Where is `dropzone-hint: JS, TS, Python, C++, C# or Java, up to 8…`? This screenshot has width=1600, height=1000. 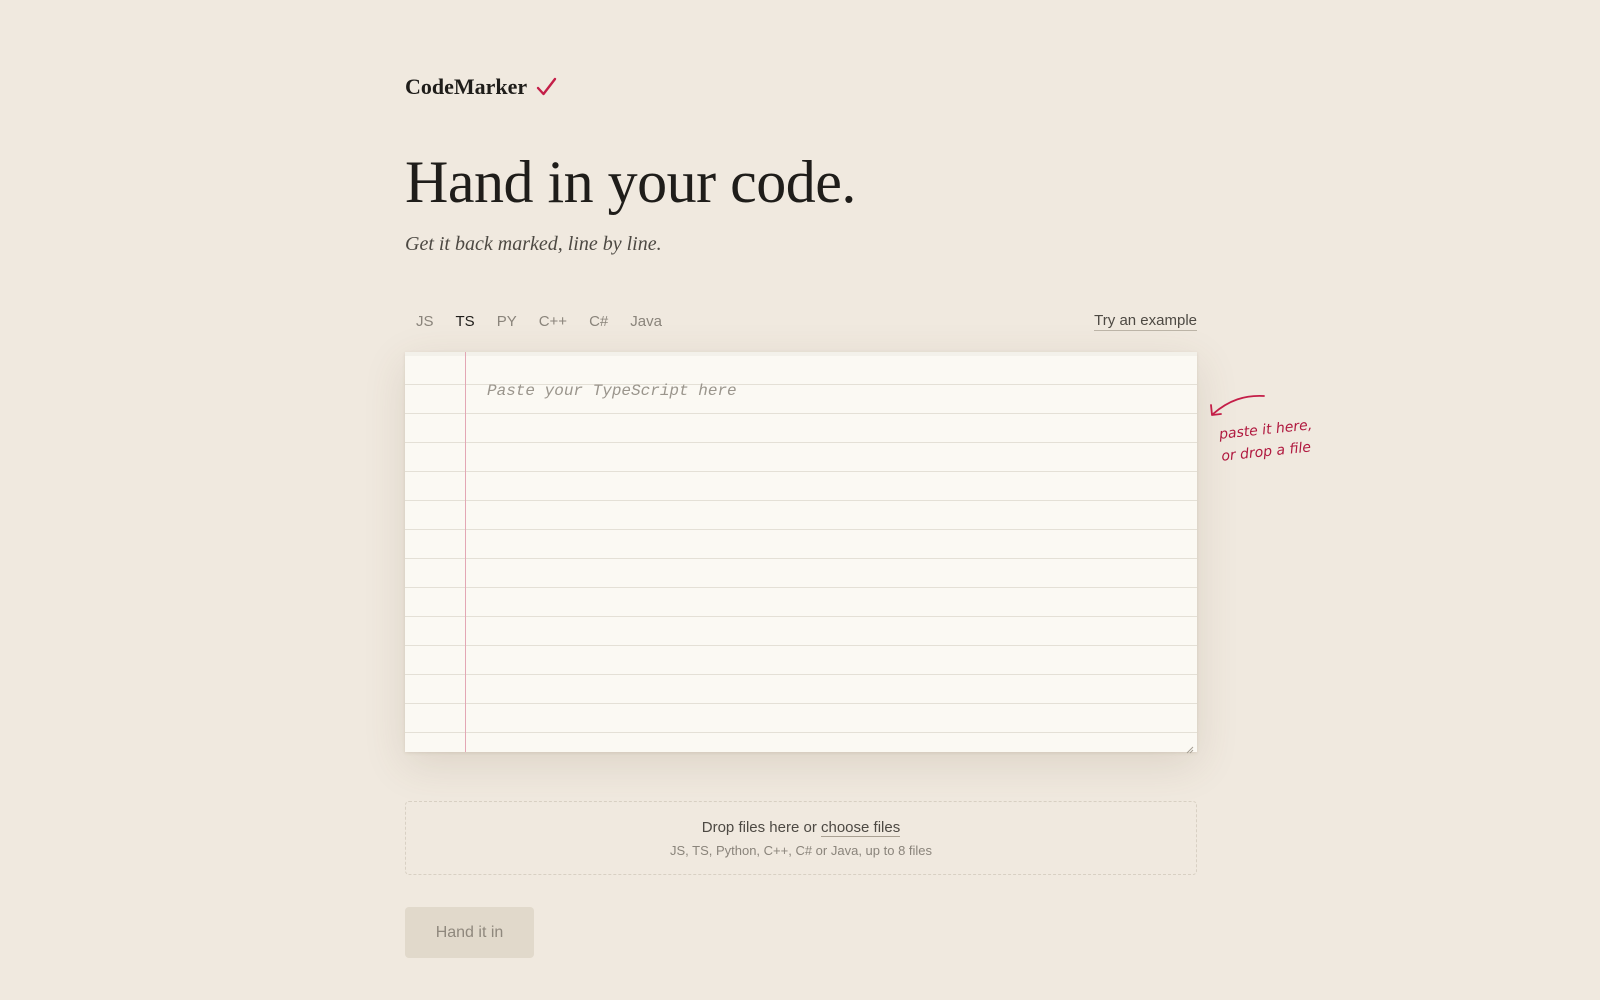 dropzone-hint: JS, TS, Python, C++, C# or Java, up to 8… is located at coordinates (801, 850).